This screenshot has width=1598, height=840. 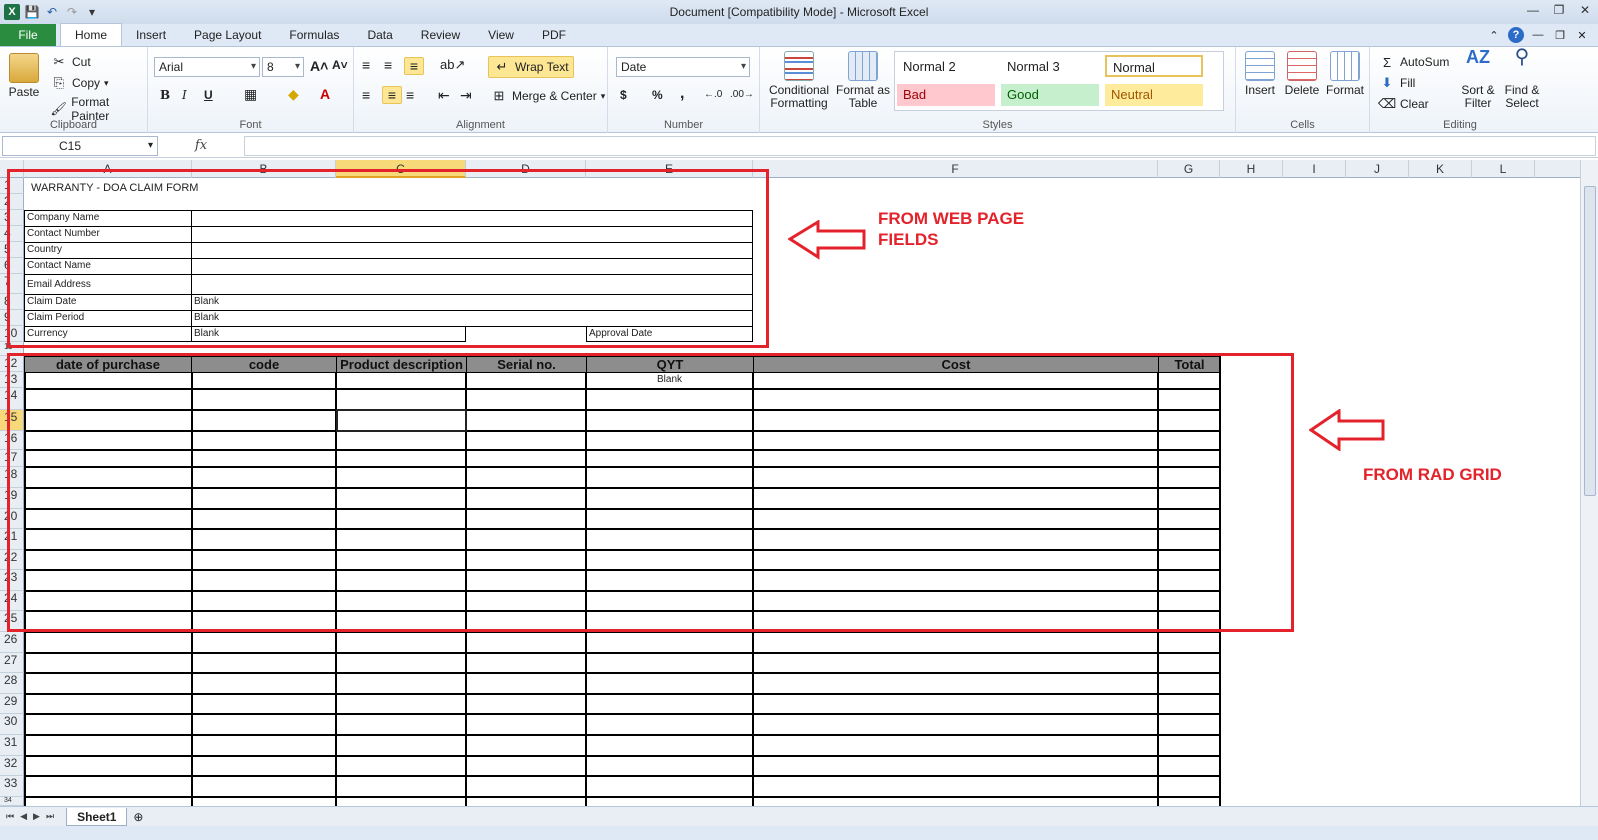 I want to click on sheet-tab-sheet1: Sheet1, so click(x=97, y=816).